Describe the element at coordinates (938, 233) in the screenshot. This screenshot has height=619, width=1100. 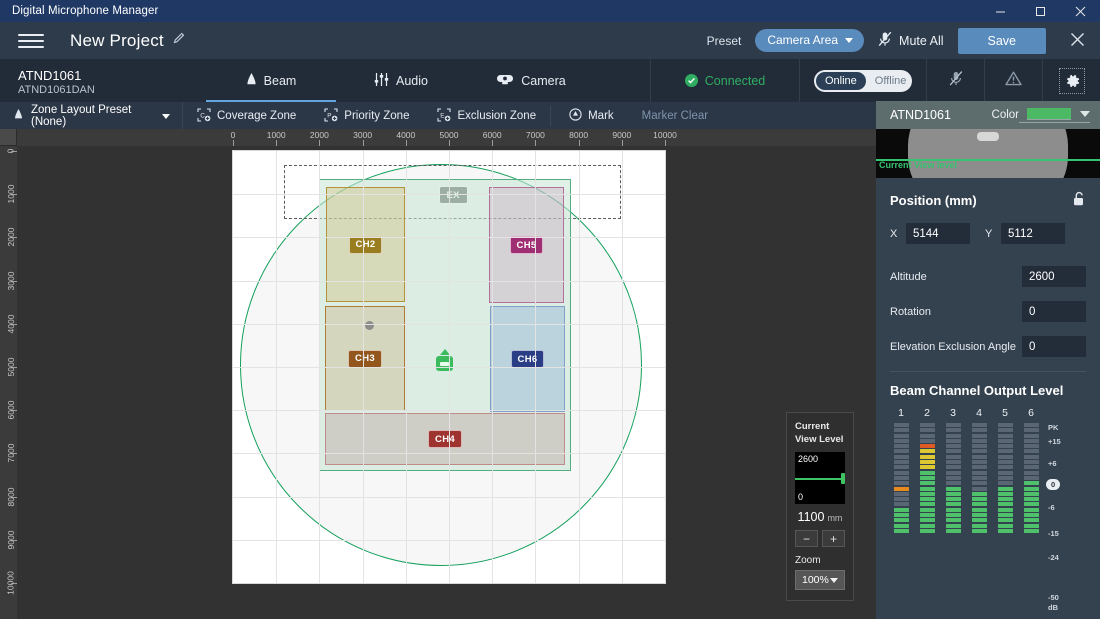
I see `position-x-input` at that location.